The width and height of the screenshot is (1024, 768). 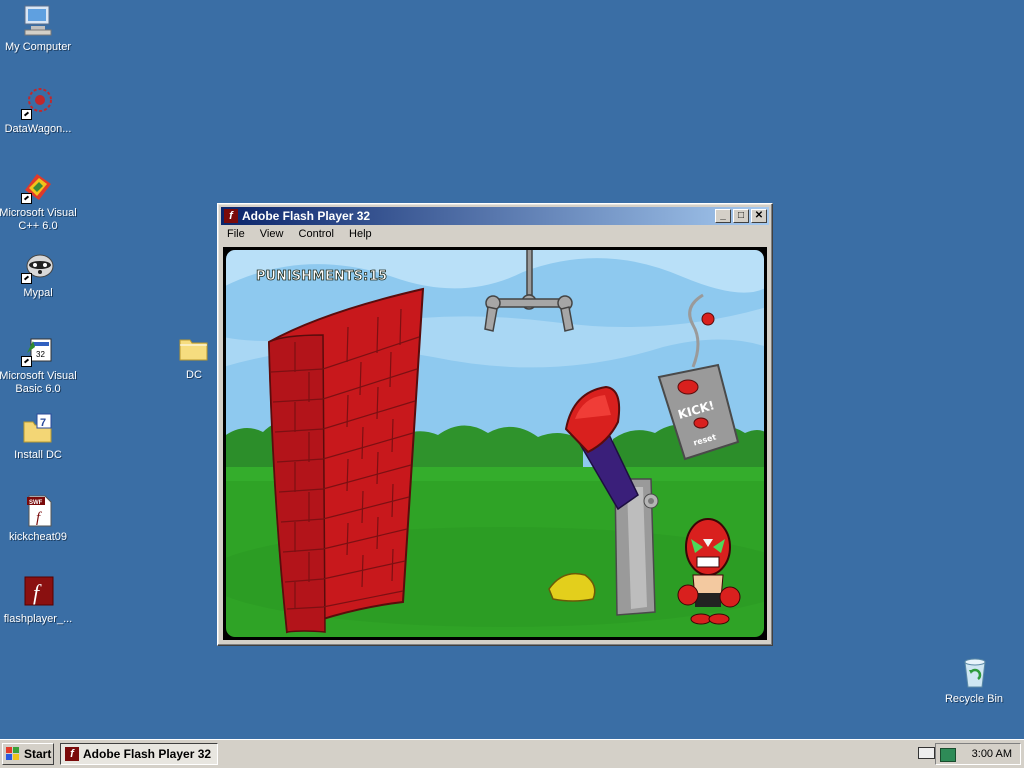 I want to click on taskbar-item-flash-player: f Adobe Flash Player 32, so click(x=139, y=754).